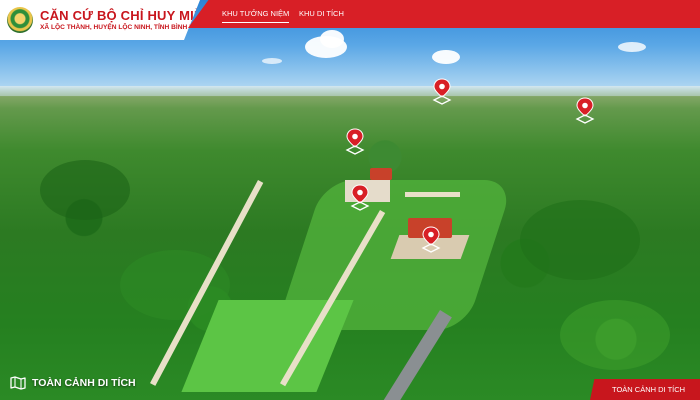 The image size is (700, 400). Describe the element at coordinates (18, 383) in the screenshot. I see `map-icon` at that location.